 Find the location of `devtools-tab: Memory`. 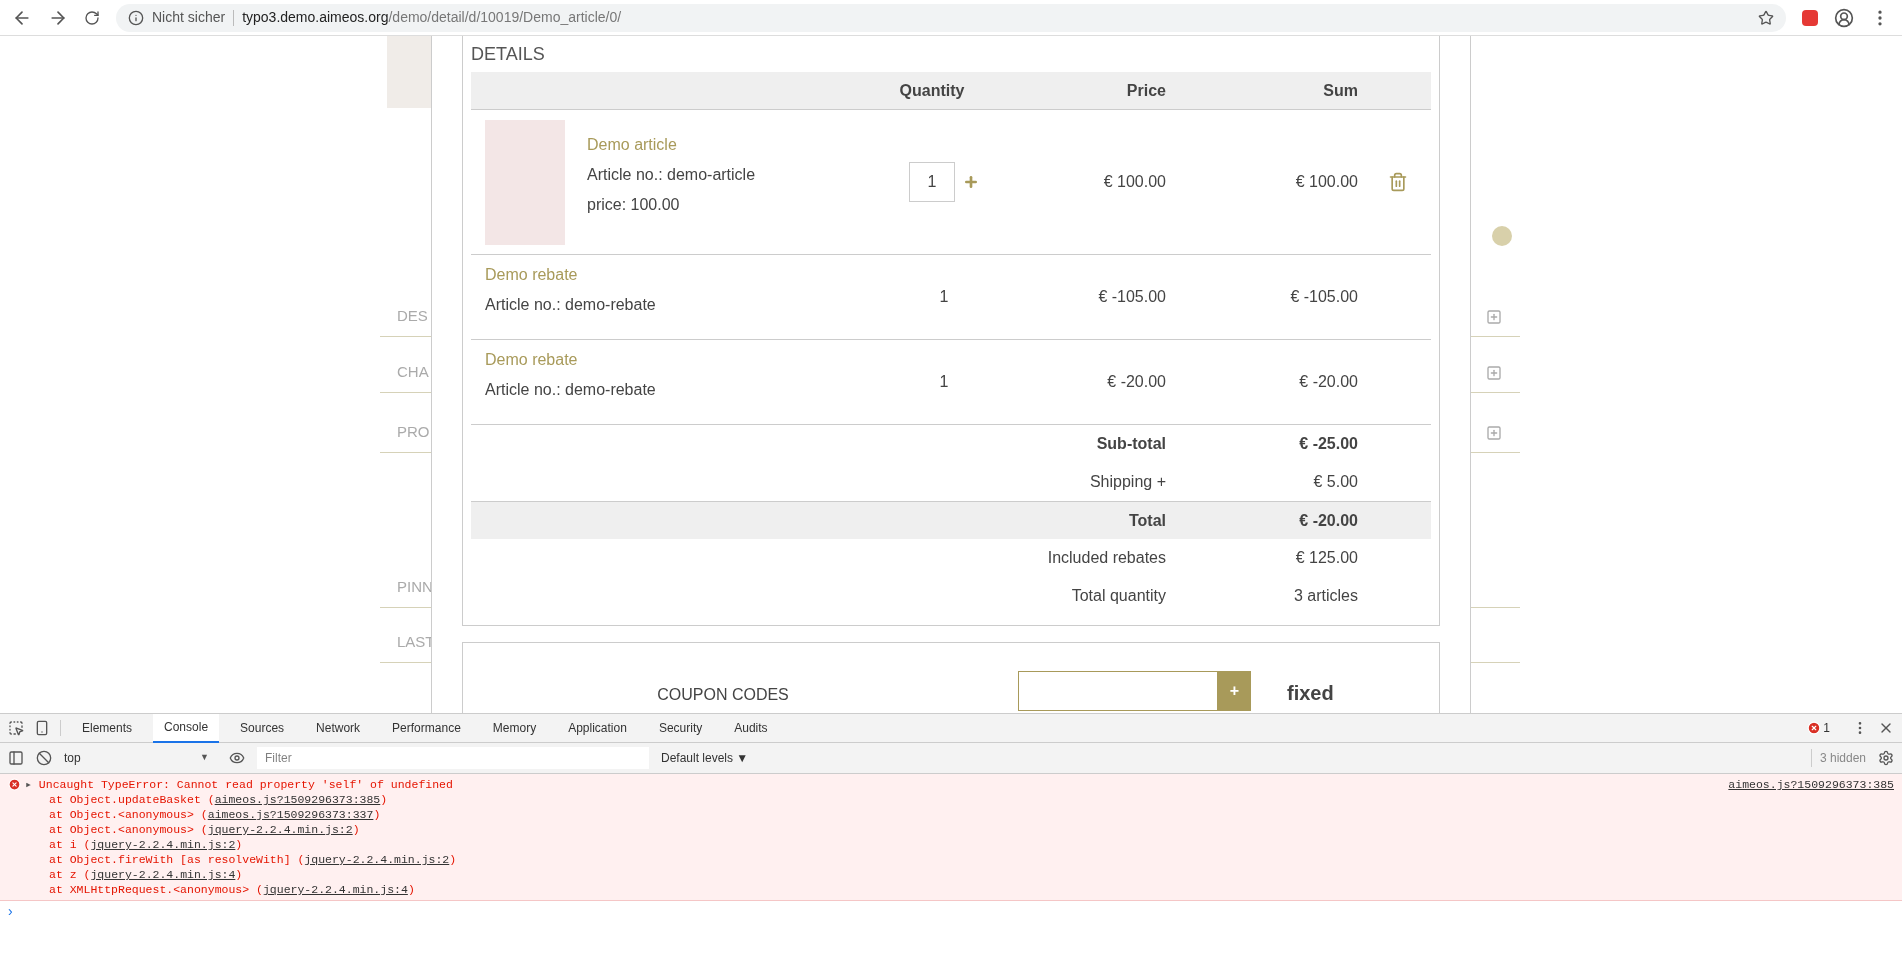

devtools-tab: Memory is located at coordinates (514, 728).